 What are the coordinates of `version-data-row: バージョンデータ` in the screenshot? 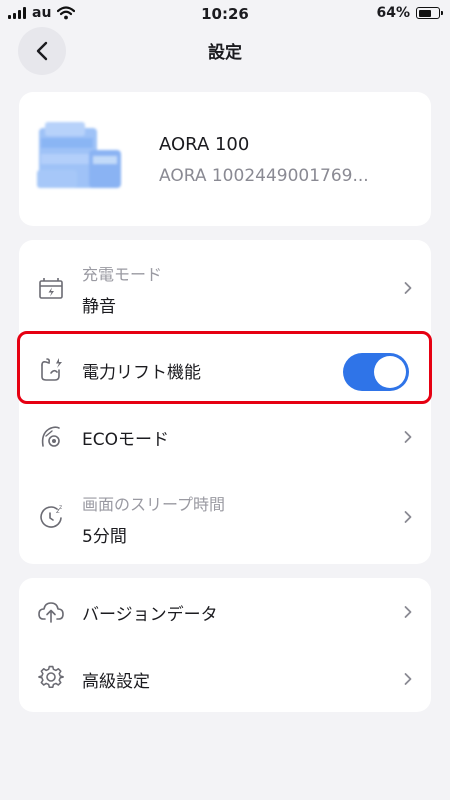 It's located at (225, 611).